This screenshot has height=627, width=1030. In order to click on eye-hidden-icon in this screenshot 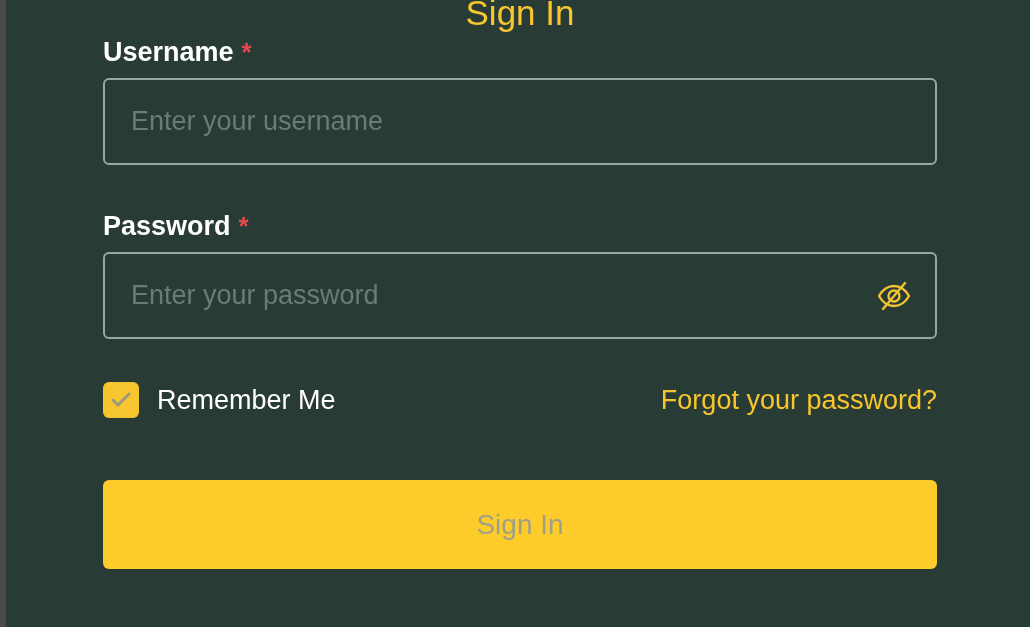, I will do `click(894, 296)`.